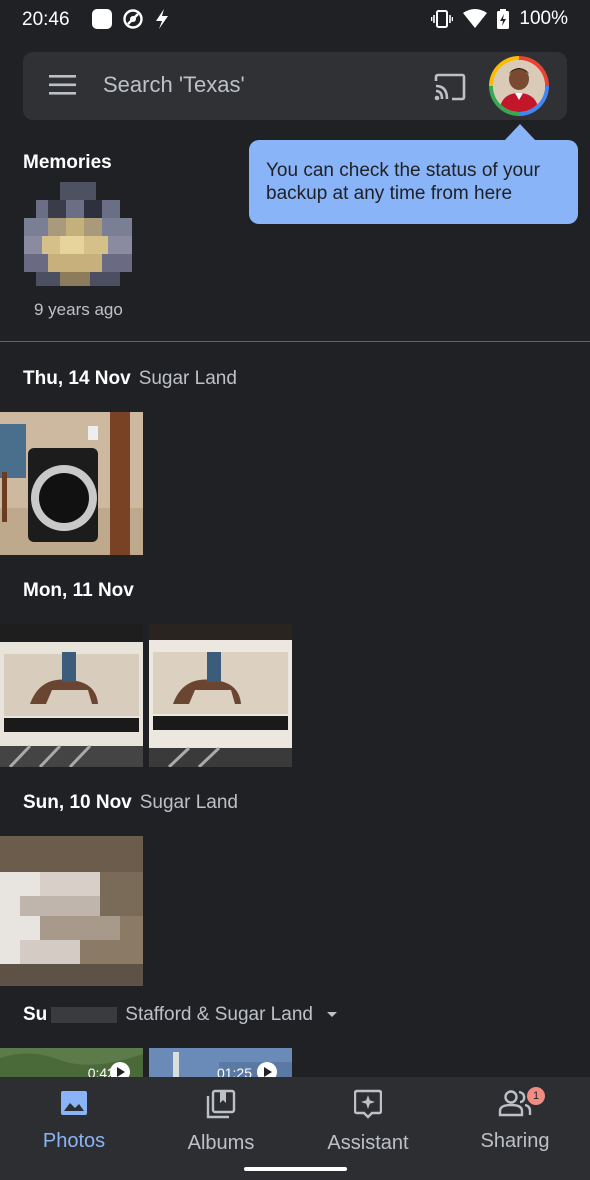 The height and width of the screenshot is (1180, 590). What do you see at coordinates (295, 1169) in the screenshot?
I see `home-indicator` at bounding box center [295, 1169].